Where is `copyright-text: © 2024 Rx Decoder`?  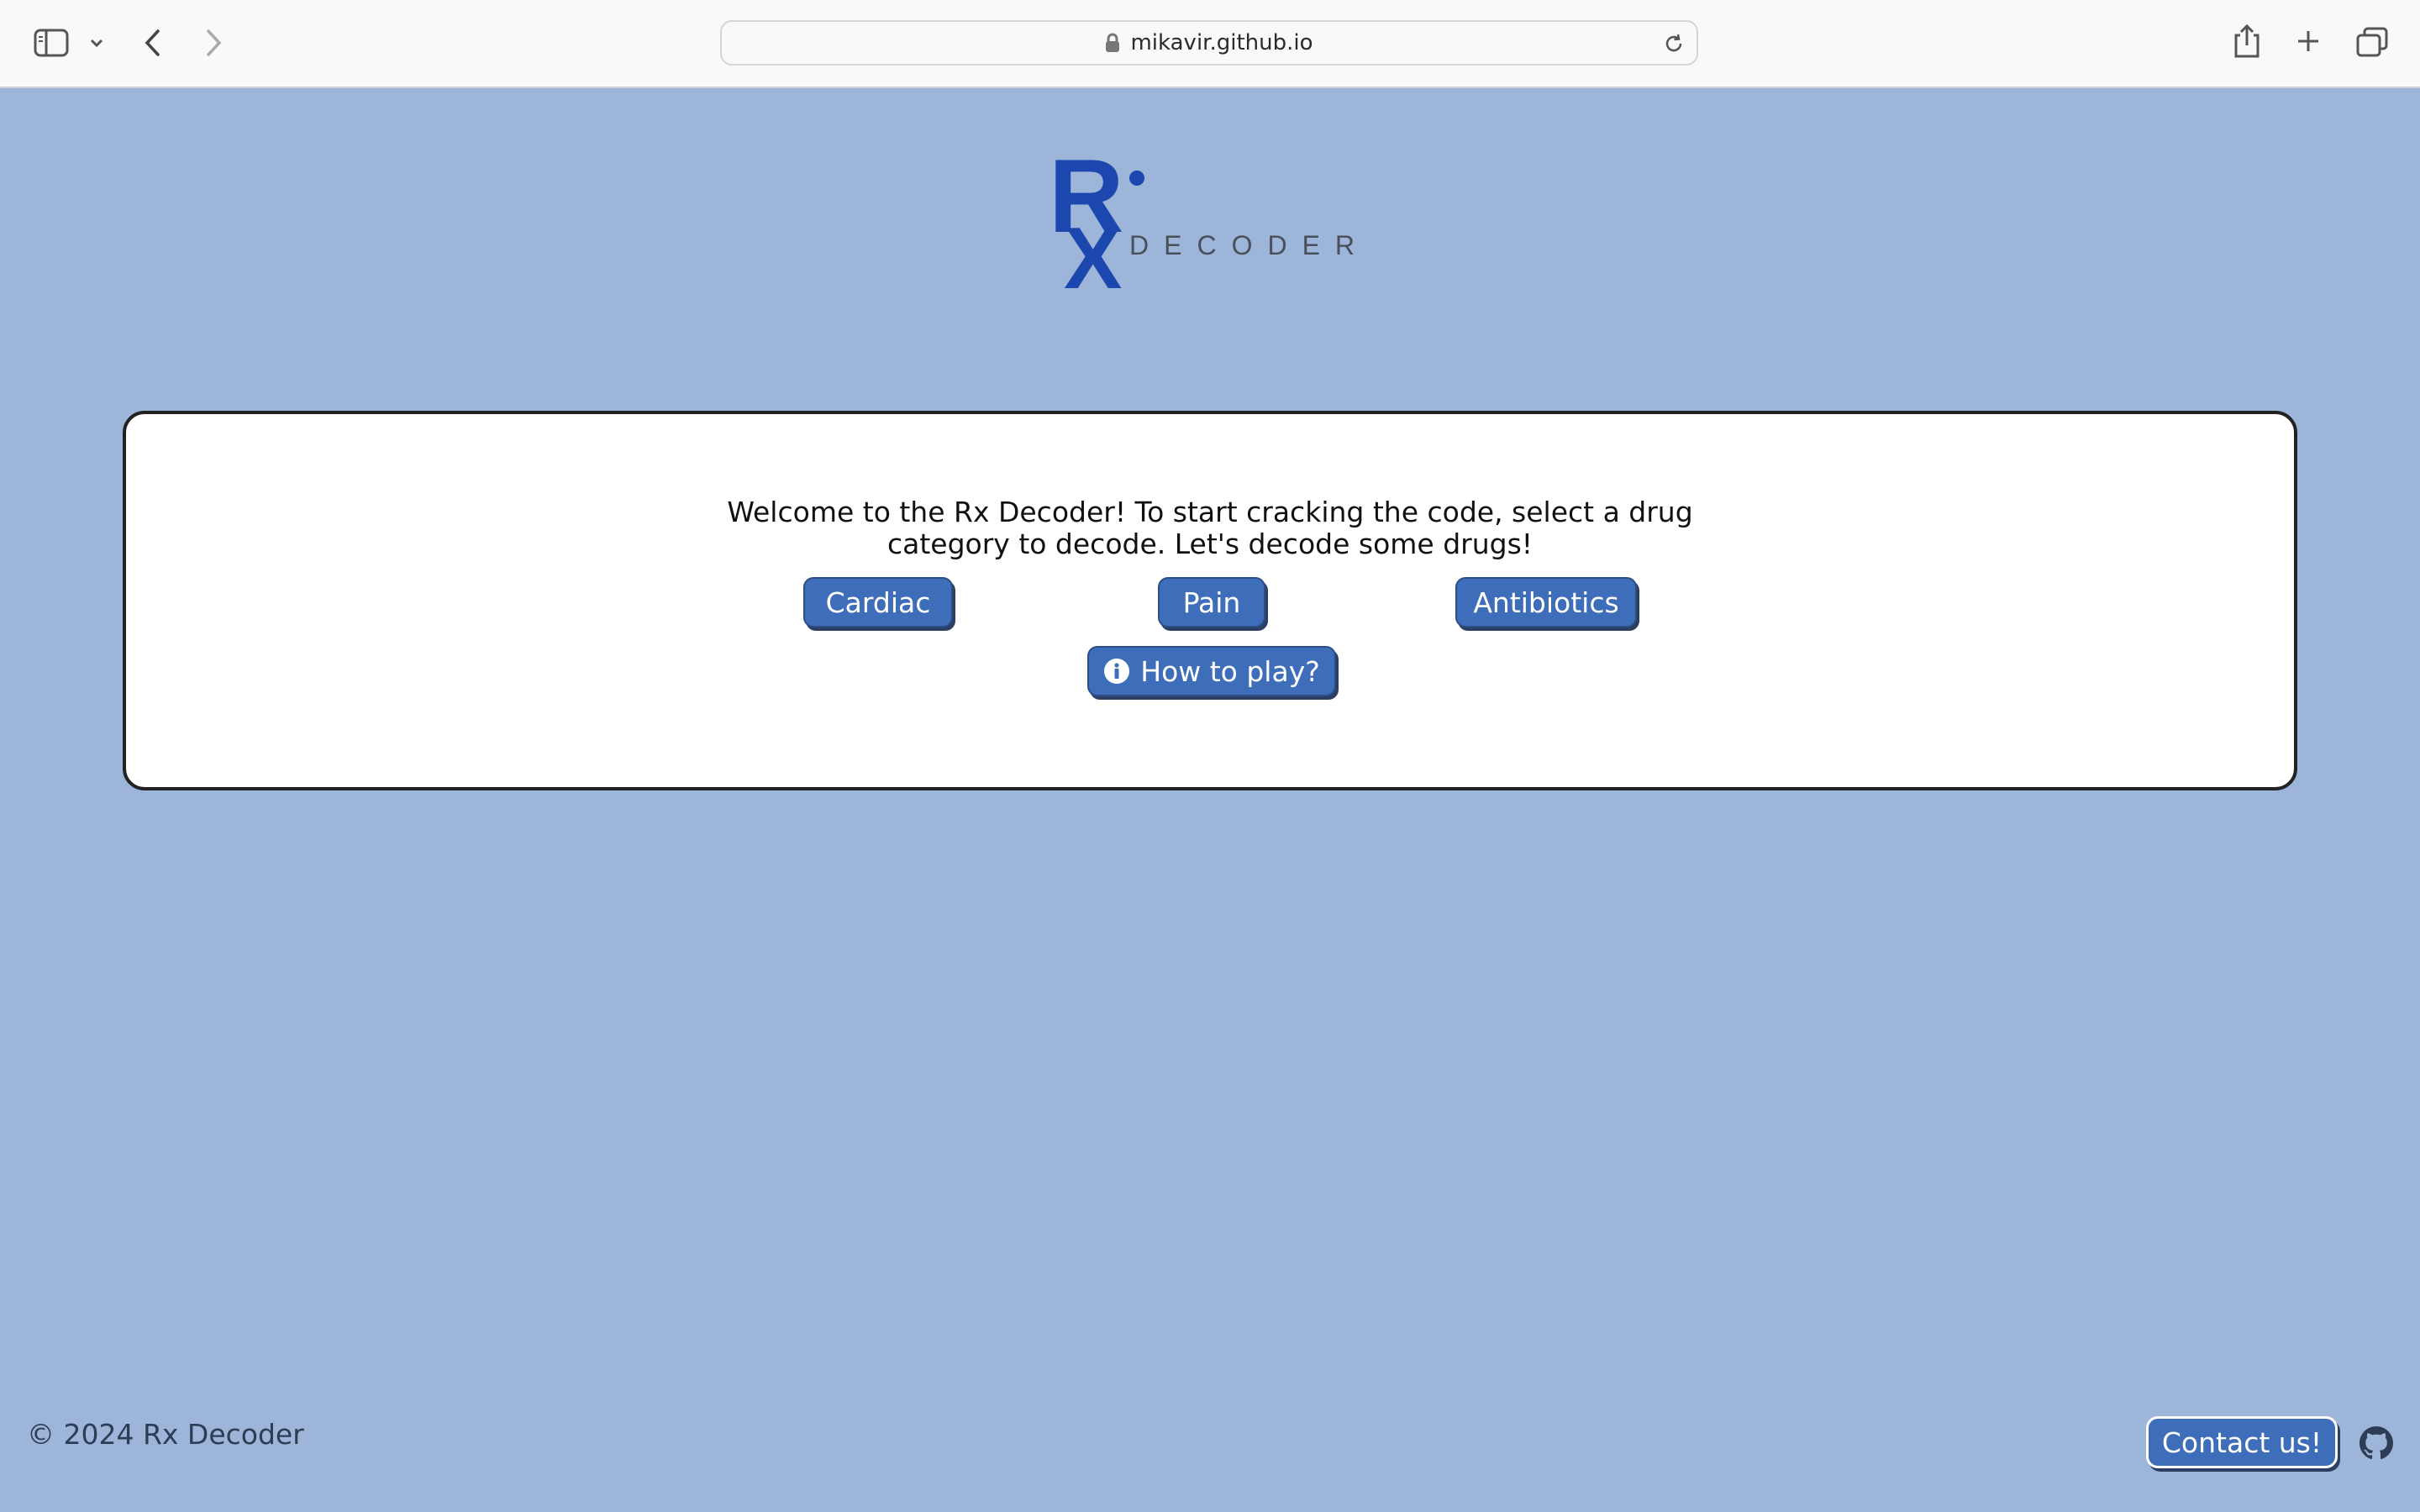
copyright-text: © 2024 Rx Decoder is located at coordinates (165, 1434).